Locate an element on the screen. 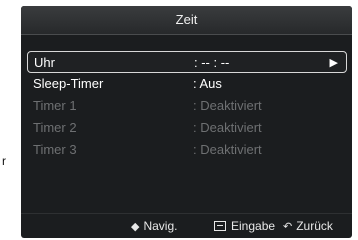 The height and width of the screenshot is (240, 358). hint-navigate: ◆ Navig. is located at coordinates (154, 226).